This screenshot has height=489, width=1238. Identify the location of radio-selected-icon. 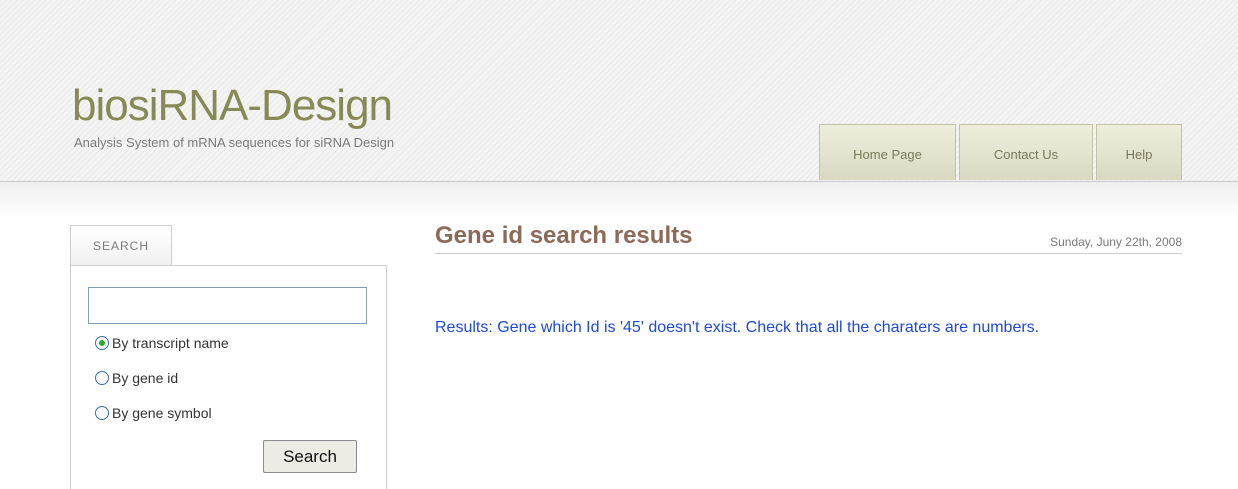
(102, 343).